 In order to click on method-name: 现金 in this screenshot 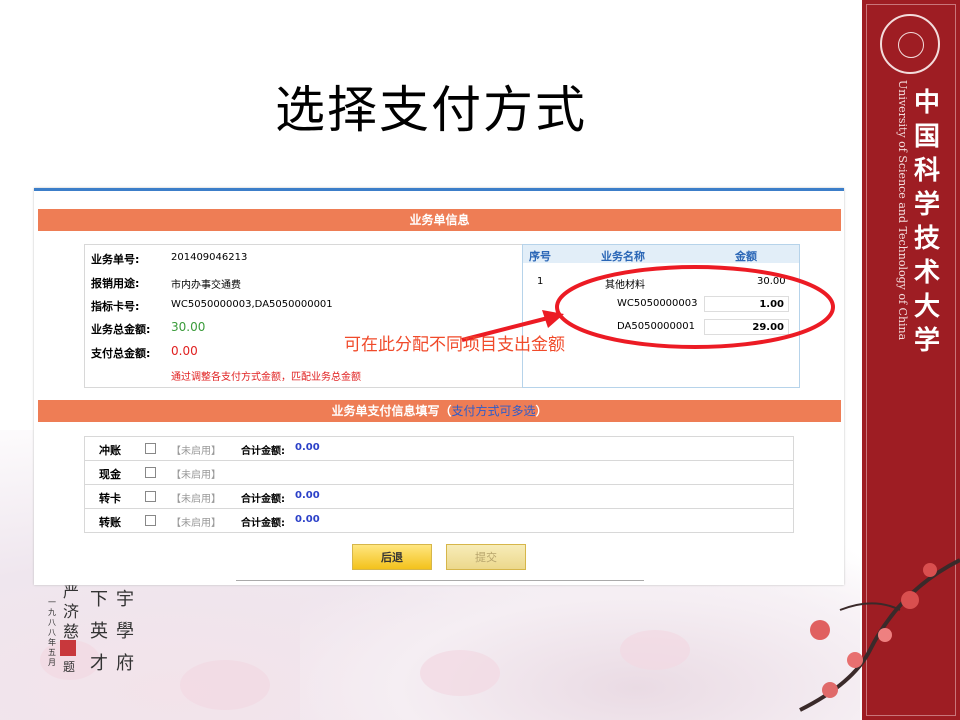, I will do `click(110, 474)`.